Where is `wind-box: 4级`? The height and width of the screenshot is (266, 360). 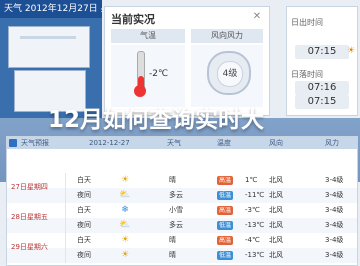
wind-box: 4级 is located at coordinates (227, 76).